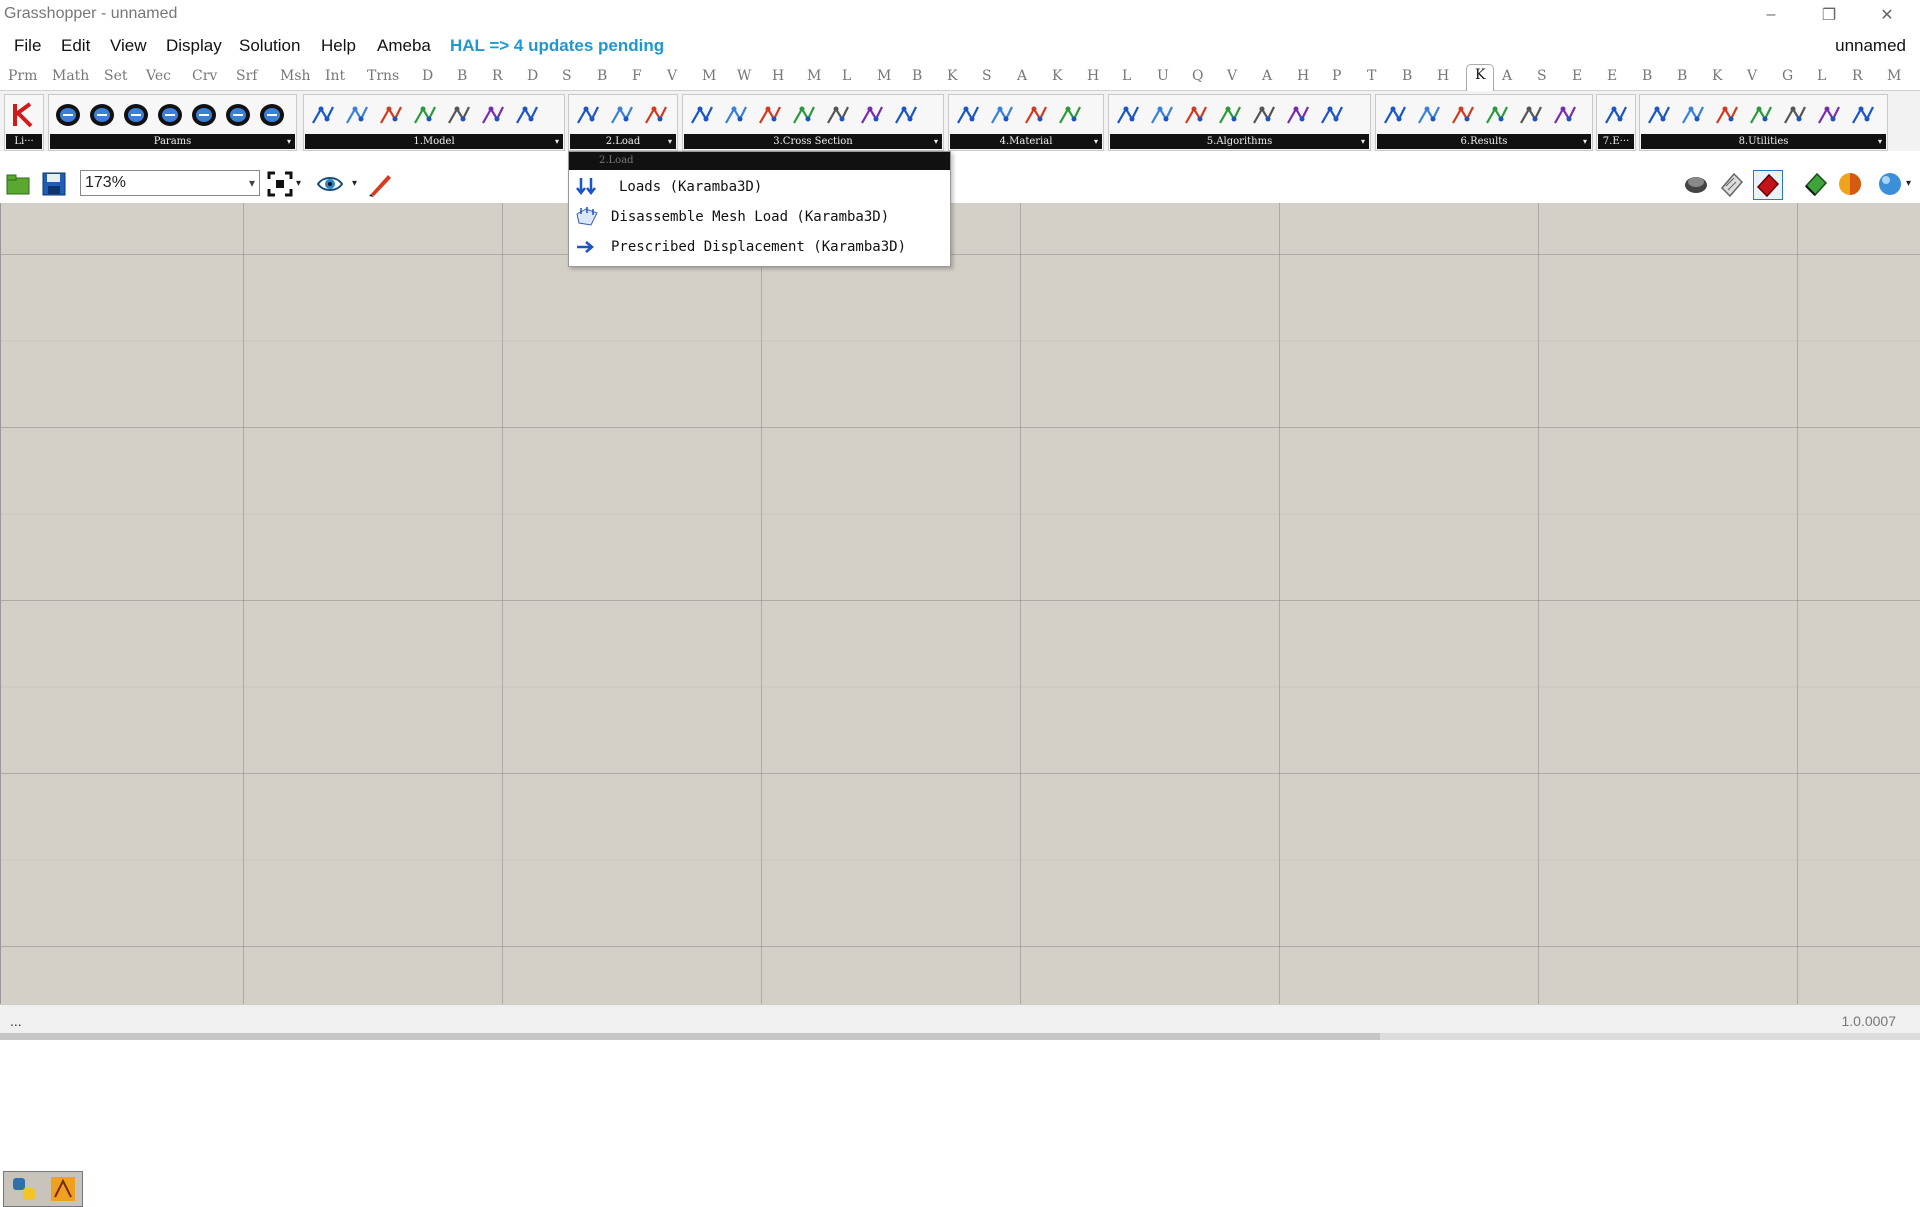 This screenshot has width=1920, height=1207. Describe the element at coordinates (1752, 76) in the screenshot. I see `tab-v-47: V` at that location.